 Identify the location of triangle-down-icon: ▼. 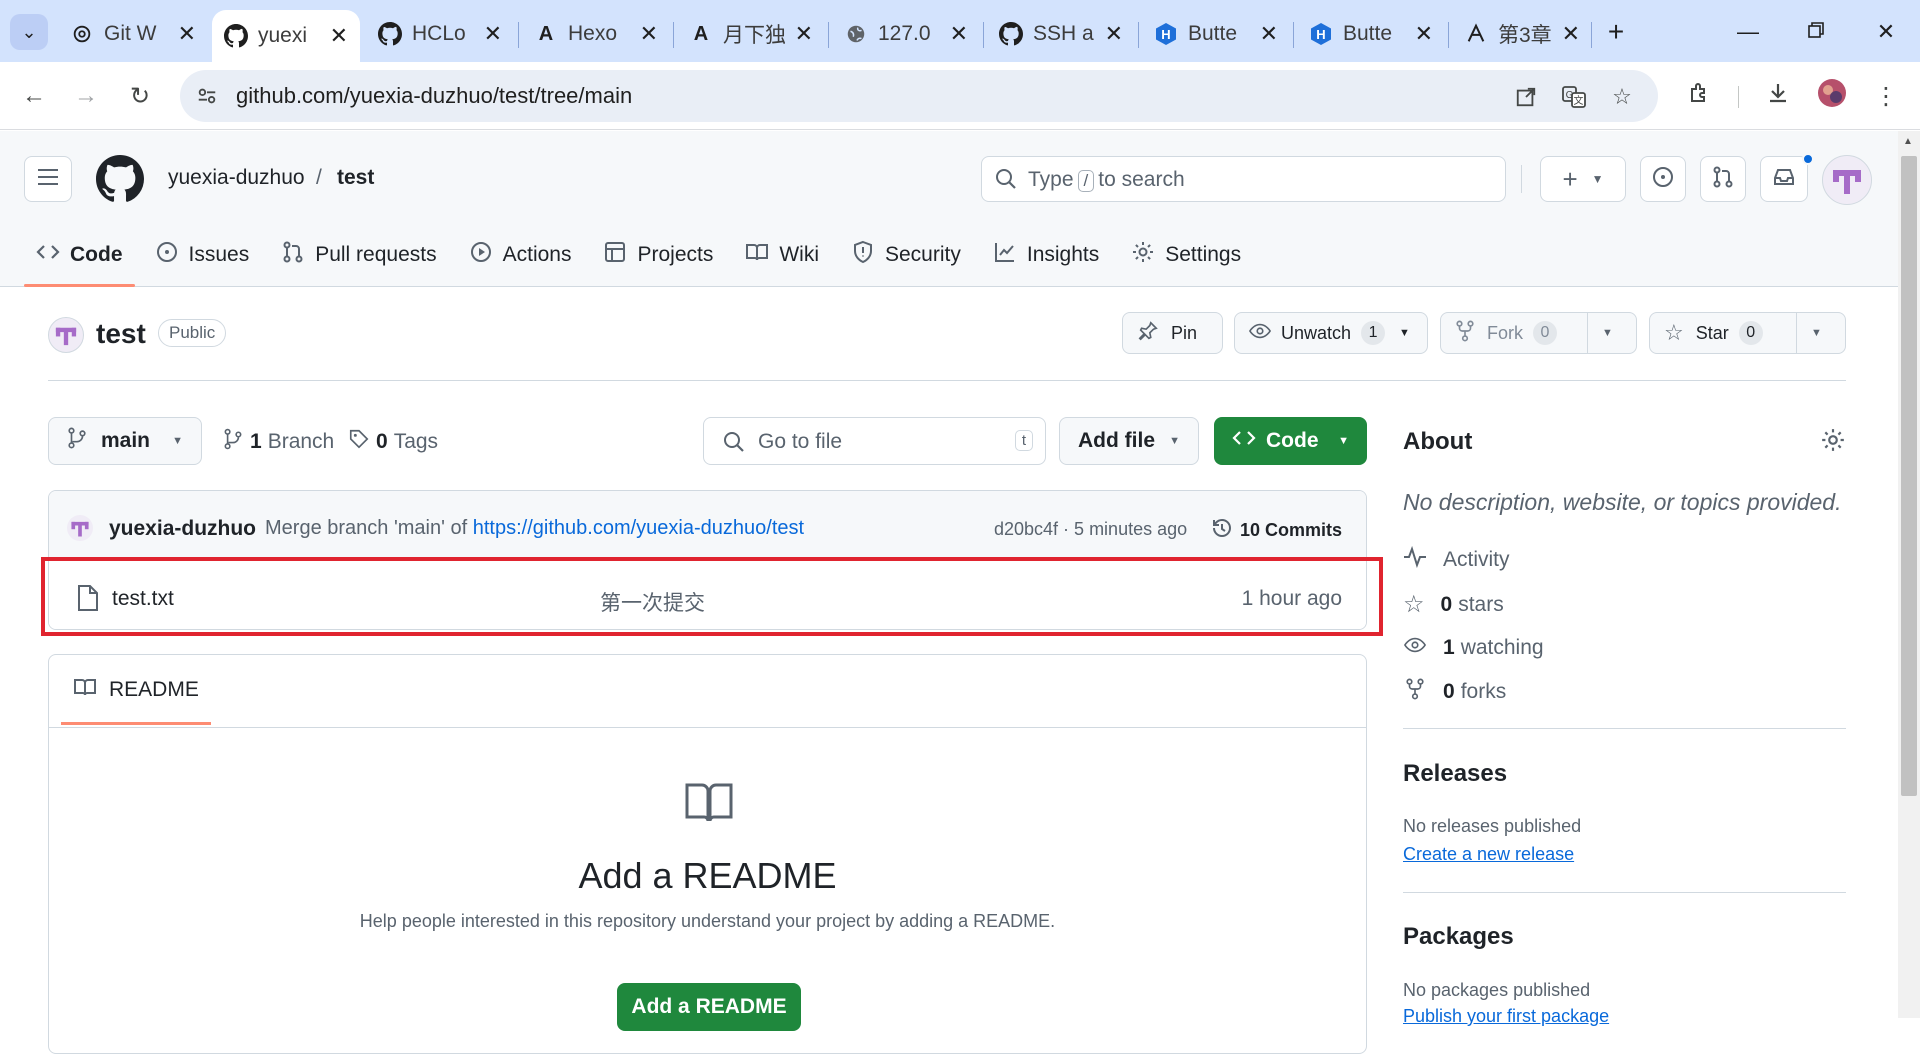
(1816, 333).